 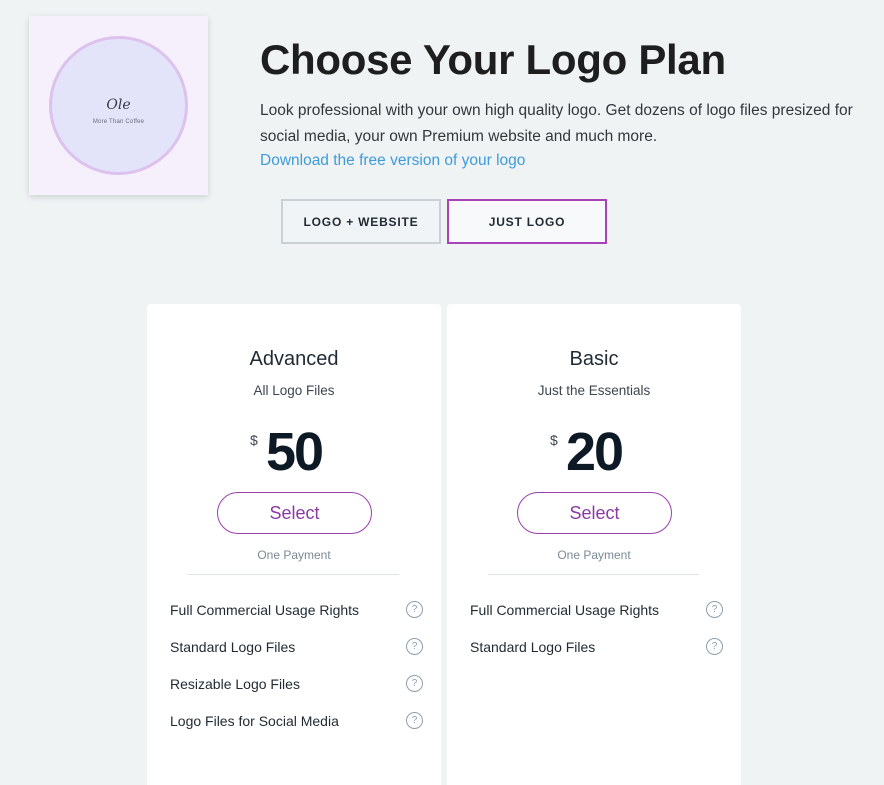 I want to click on price-amount: 20, so click(x=594, y=452).